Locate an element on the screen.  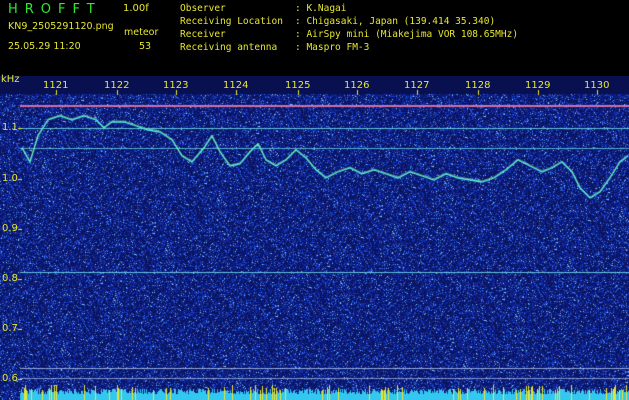
freq-label: 1.1 is located at coordinates (10, 127).